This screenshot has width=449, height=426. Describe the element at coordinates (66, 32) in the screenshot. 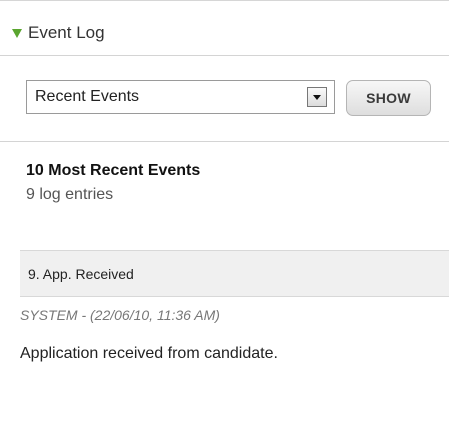

I see `panel-title: Event Log` at that location.